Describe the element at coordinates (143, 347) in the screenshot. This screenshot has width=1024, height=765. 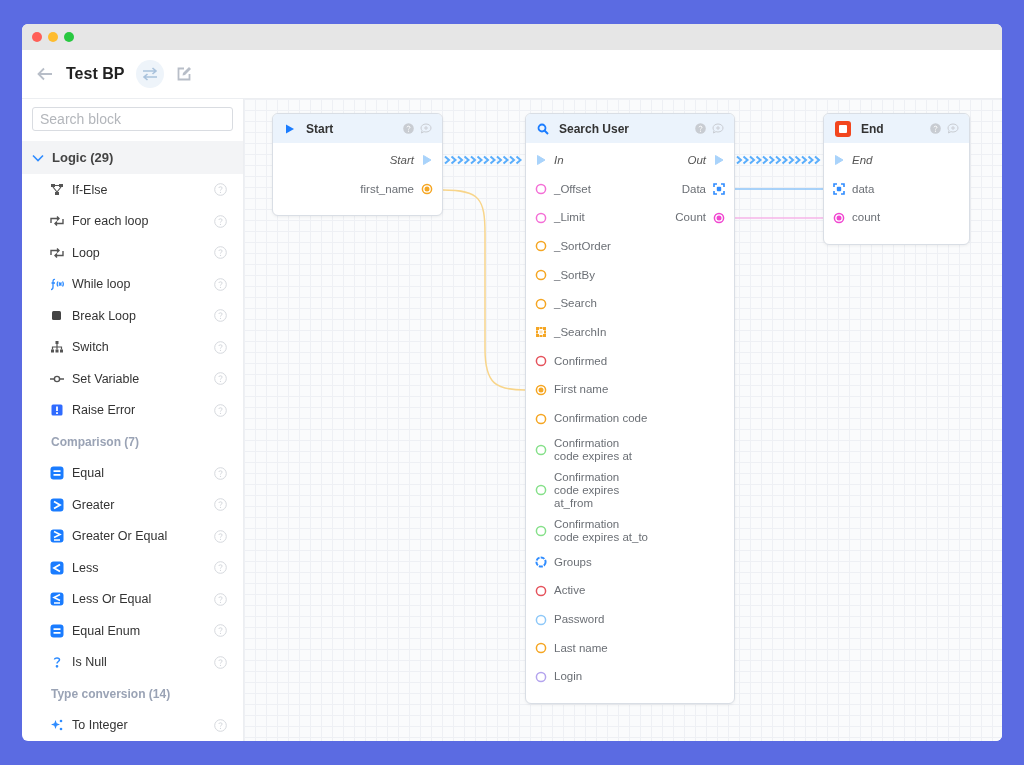
I see `block-item: Switch` at that location.